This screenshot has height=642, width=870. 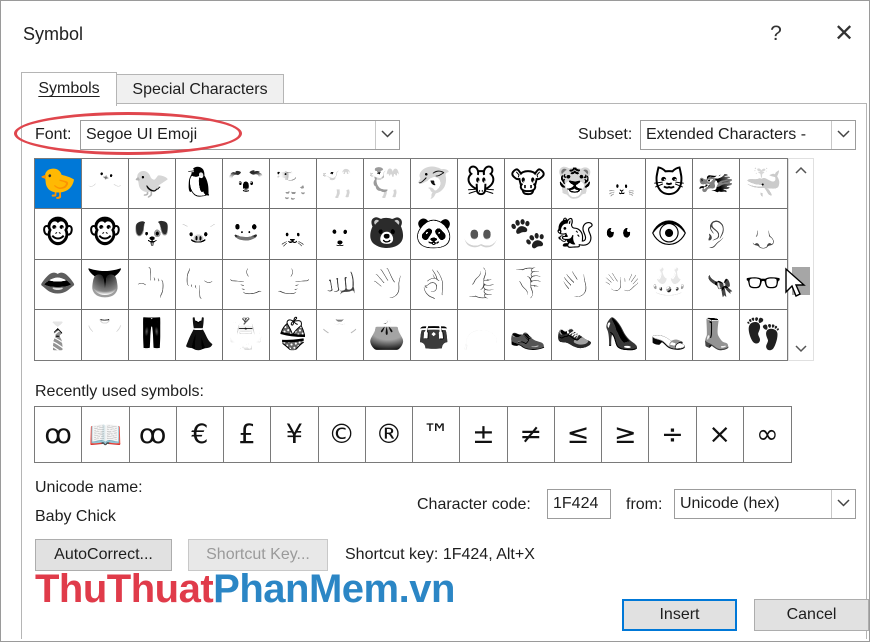 I want to click on symbol-cell: 👇, so click(x=199, y=284).